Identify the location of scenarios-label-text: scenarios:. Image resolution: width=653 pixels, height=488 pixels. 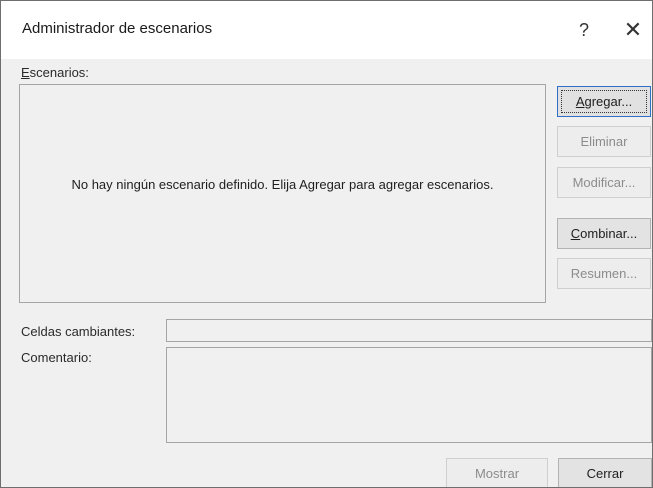
(59, 72).